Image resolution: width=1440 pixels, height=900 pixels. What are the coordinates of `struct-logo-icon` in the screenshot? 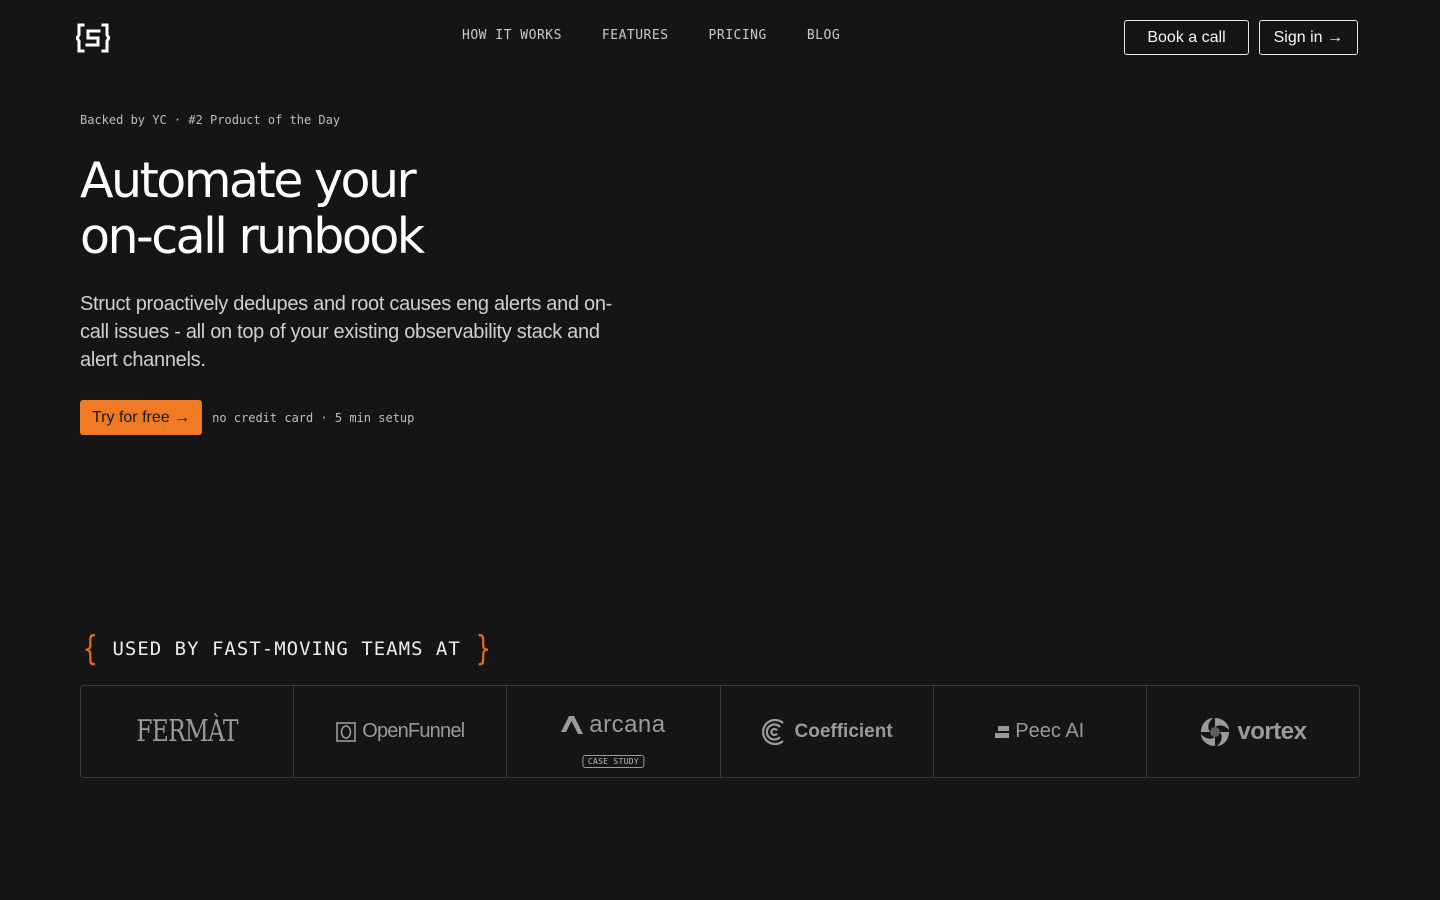 It's located at (93, 38).